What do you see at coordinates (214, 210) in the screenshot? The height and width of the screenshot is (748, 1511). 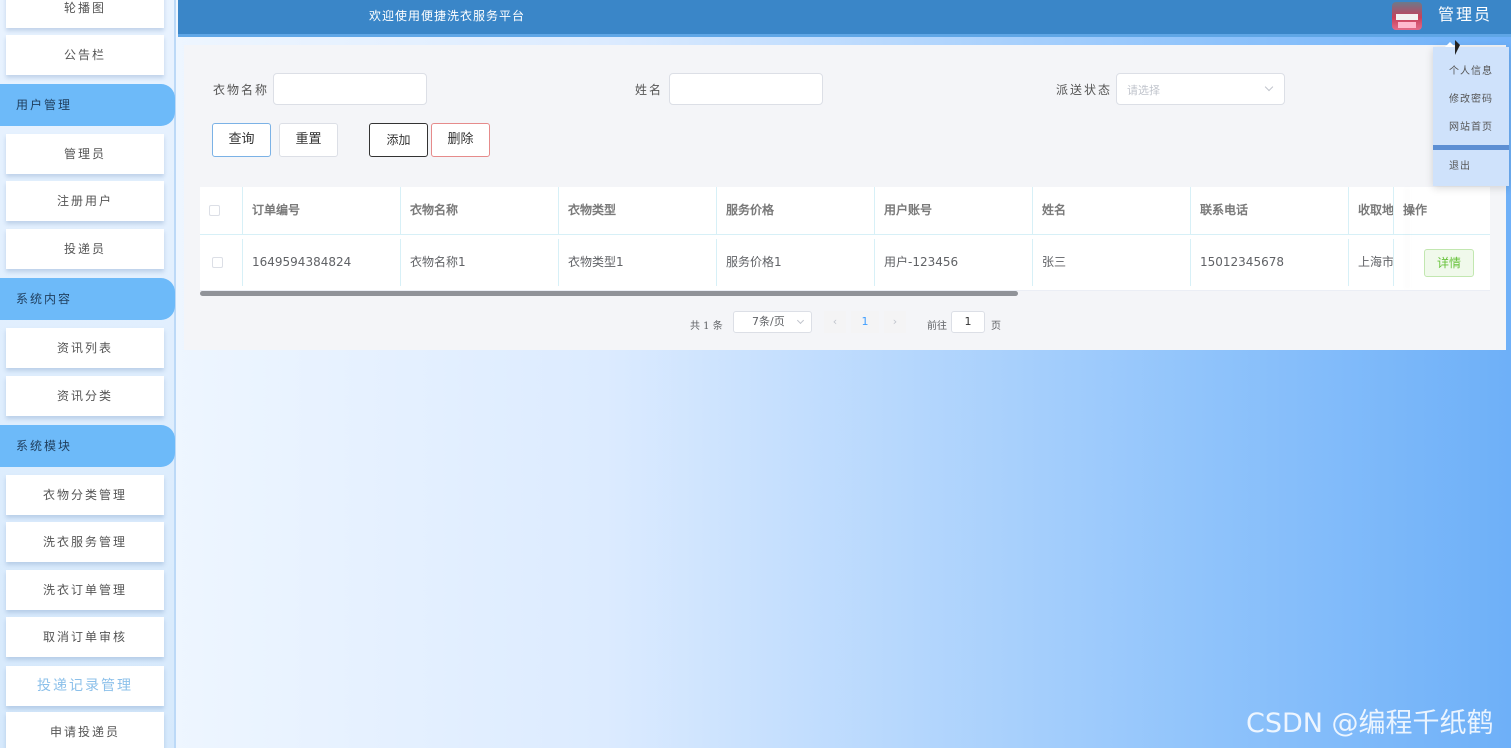 I see `select-all-checkbox` at bounding box center [214, 210].